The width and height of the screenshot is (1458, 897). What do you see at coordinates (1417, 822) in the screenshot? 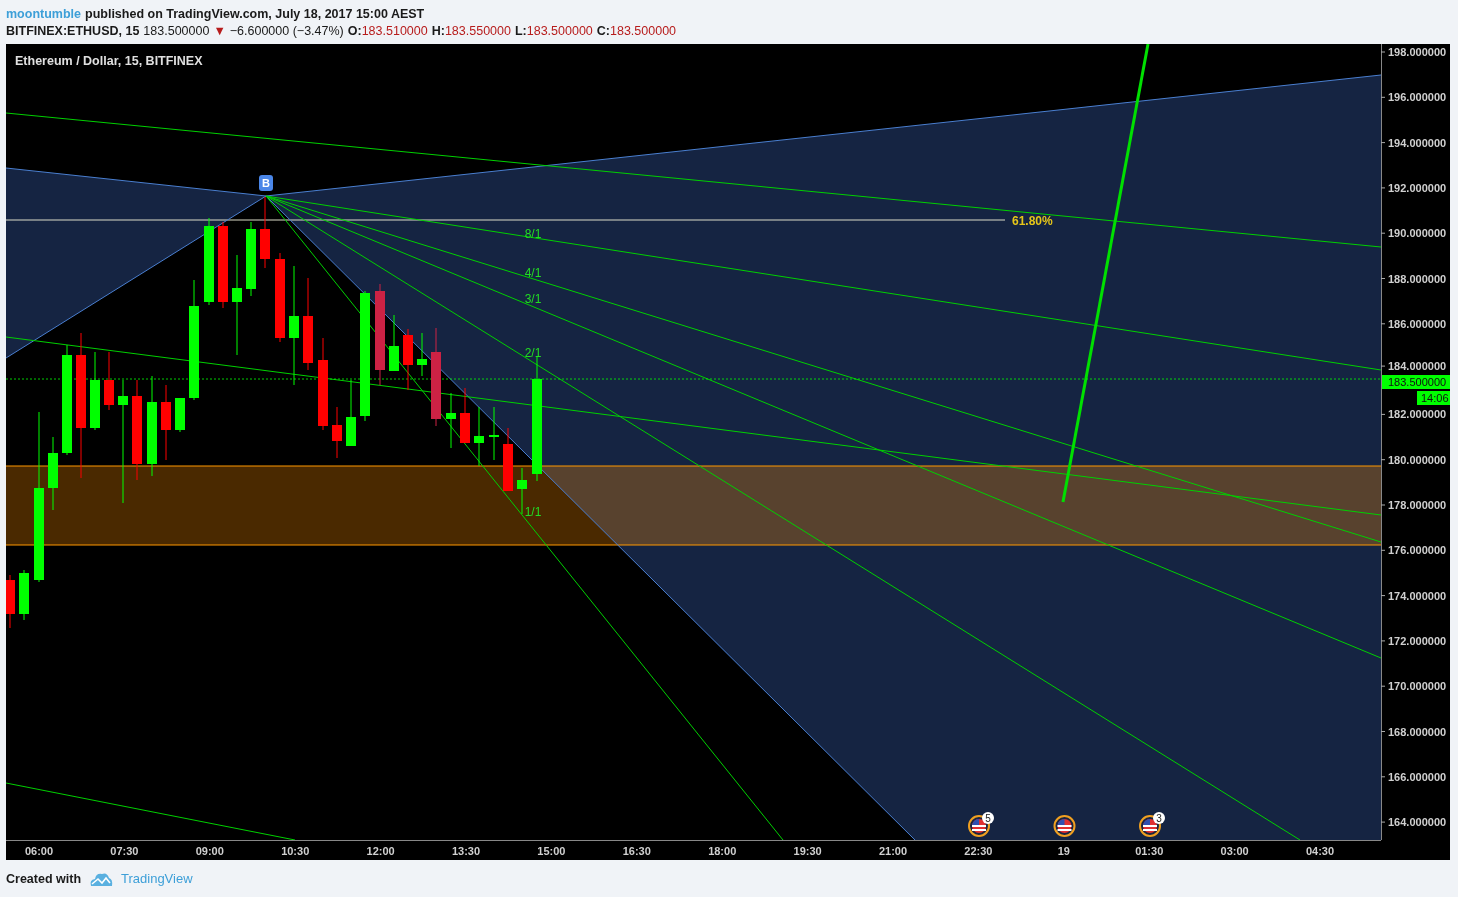
I see `price-axis-label: 164.000000` at bounding box center [1417, 822].